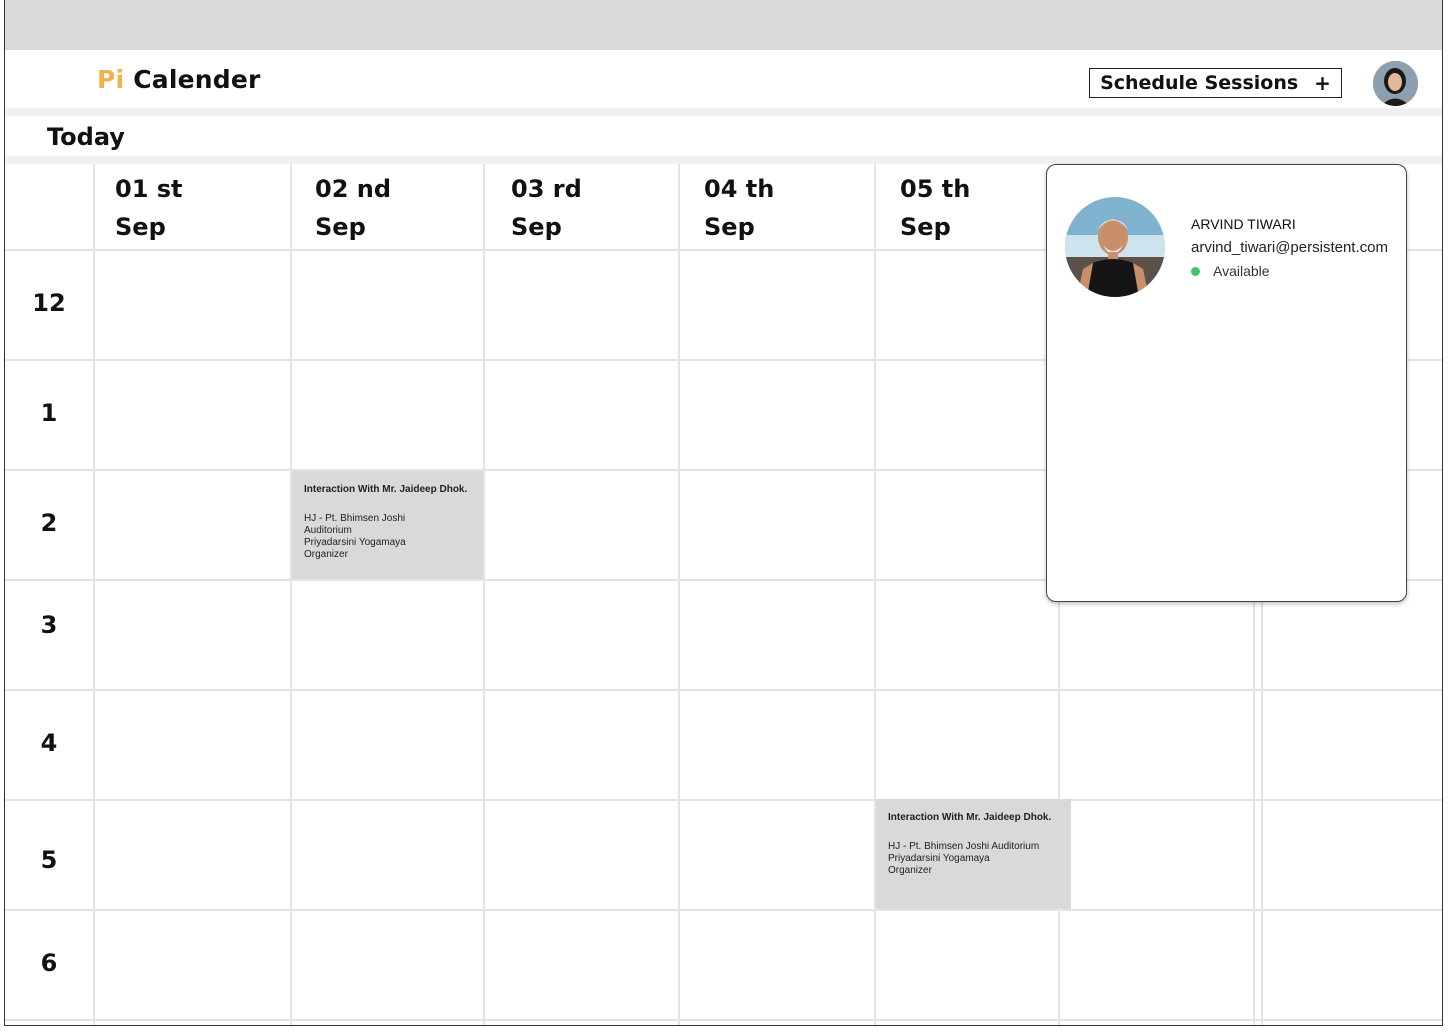  I want to click on profile-status: Available, so click(1230, 271).